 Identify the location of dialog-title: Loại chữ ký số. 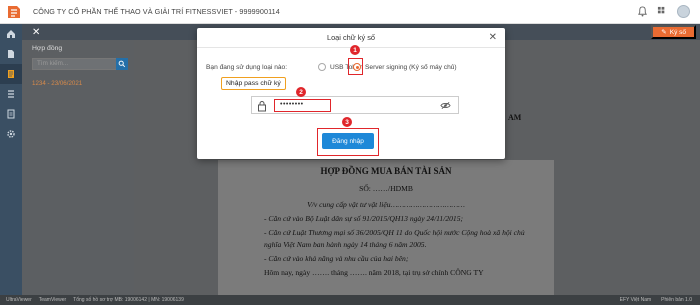
(351, 37).